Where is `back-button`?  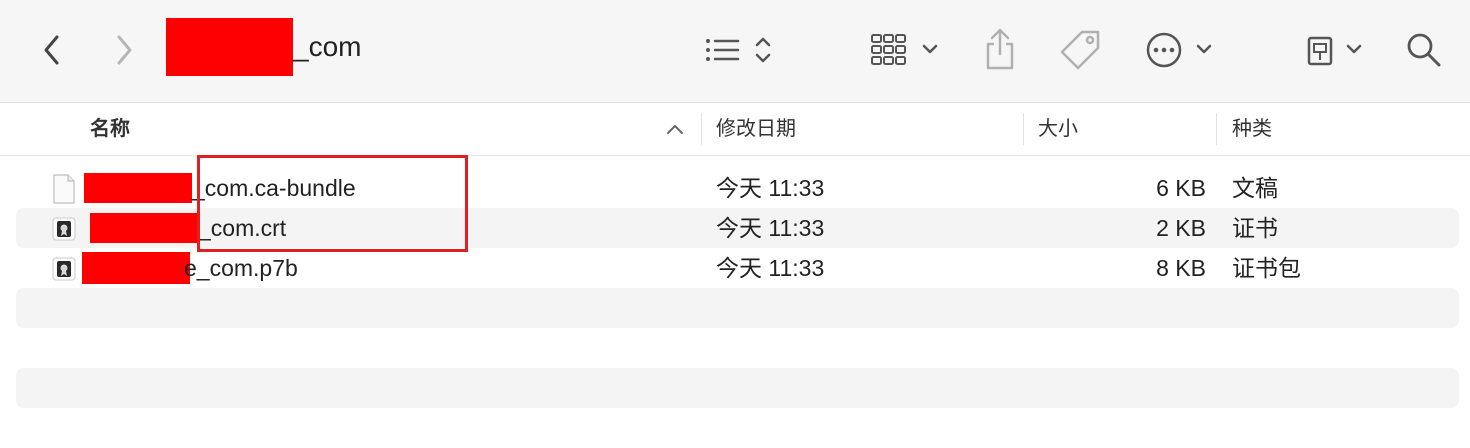 back-button is located at coordinates (52, 50).